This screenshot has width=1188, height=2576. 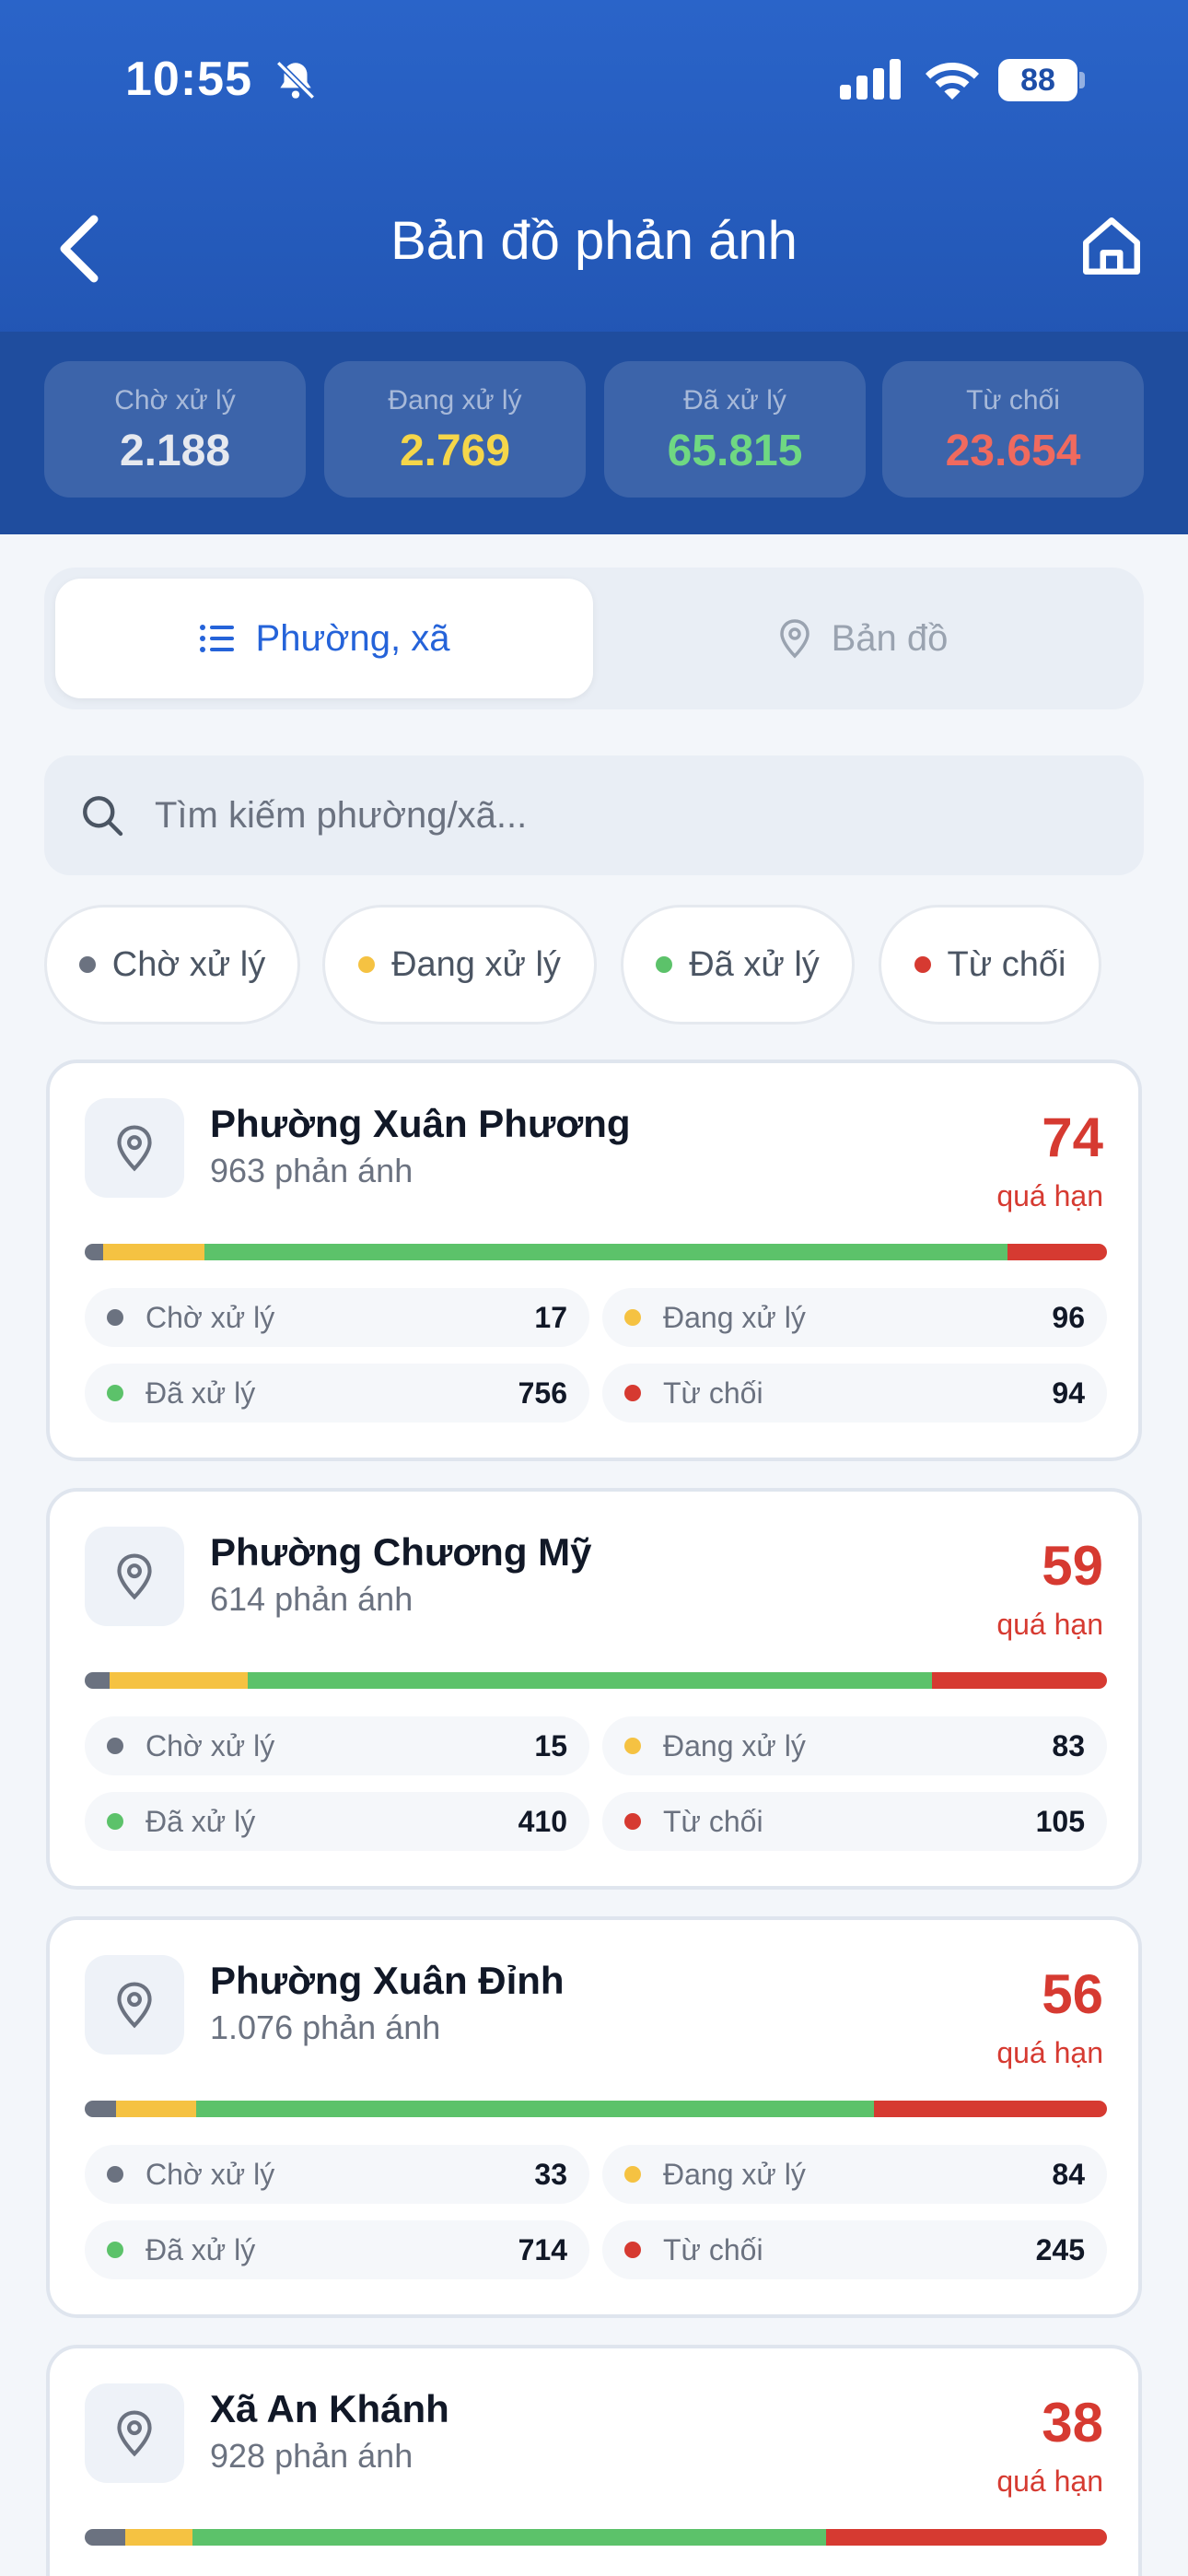 I want to click on battery-indicator: 88, so click(x=1037, y=80).